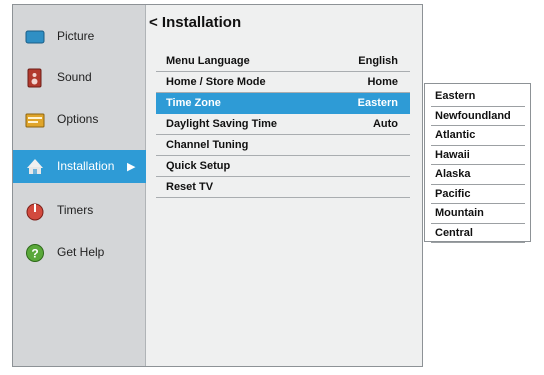 This screenshot has width=544, height=375. I want to click on reset-tv-row: Reset TV, so click(283, 187).